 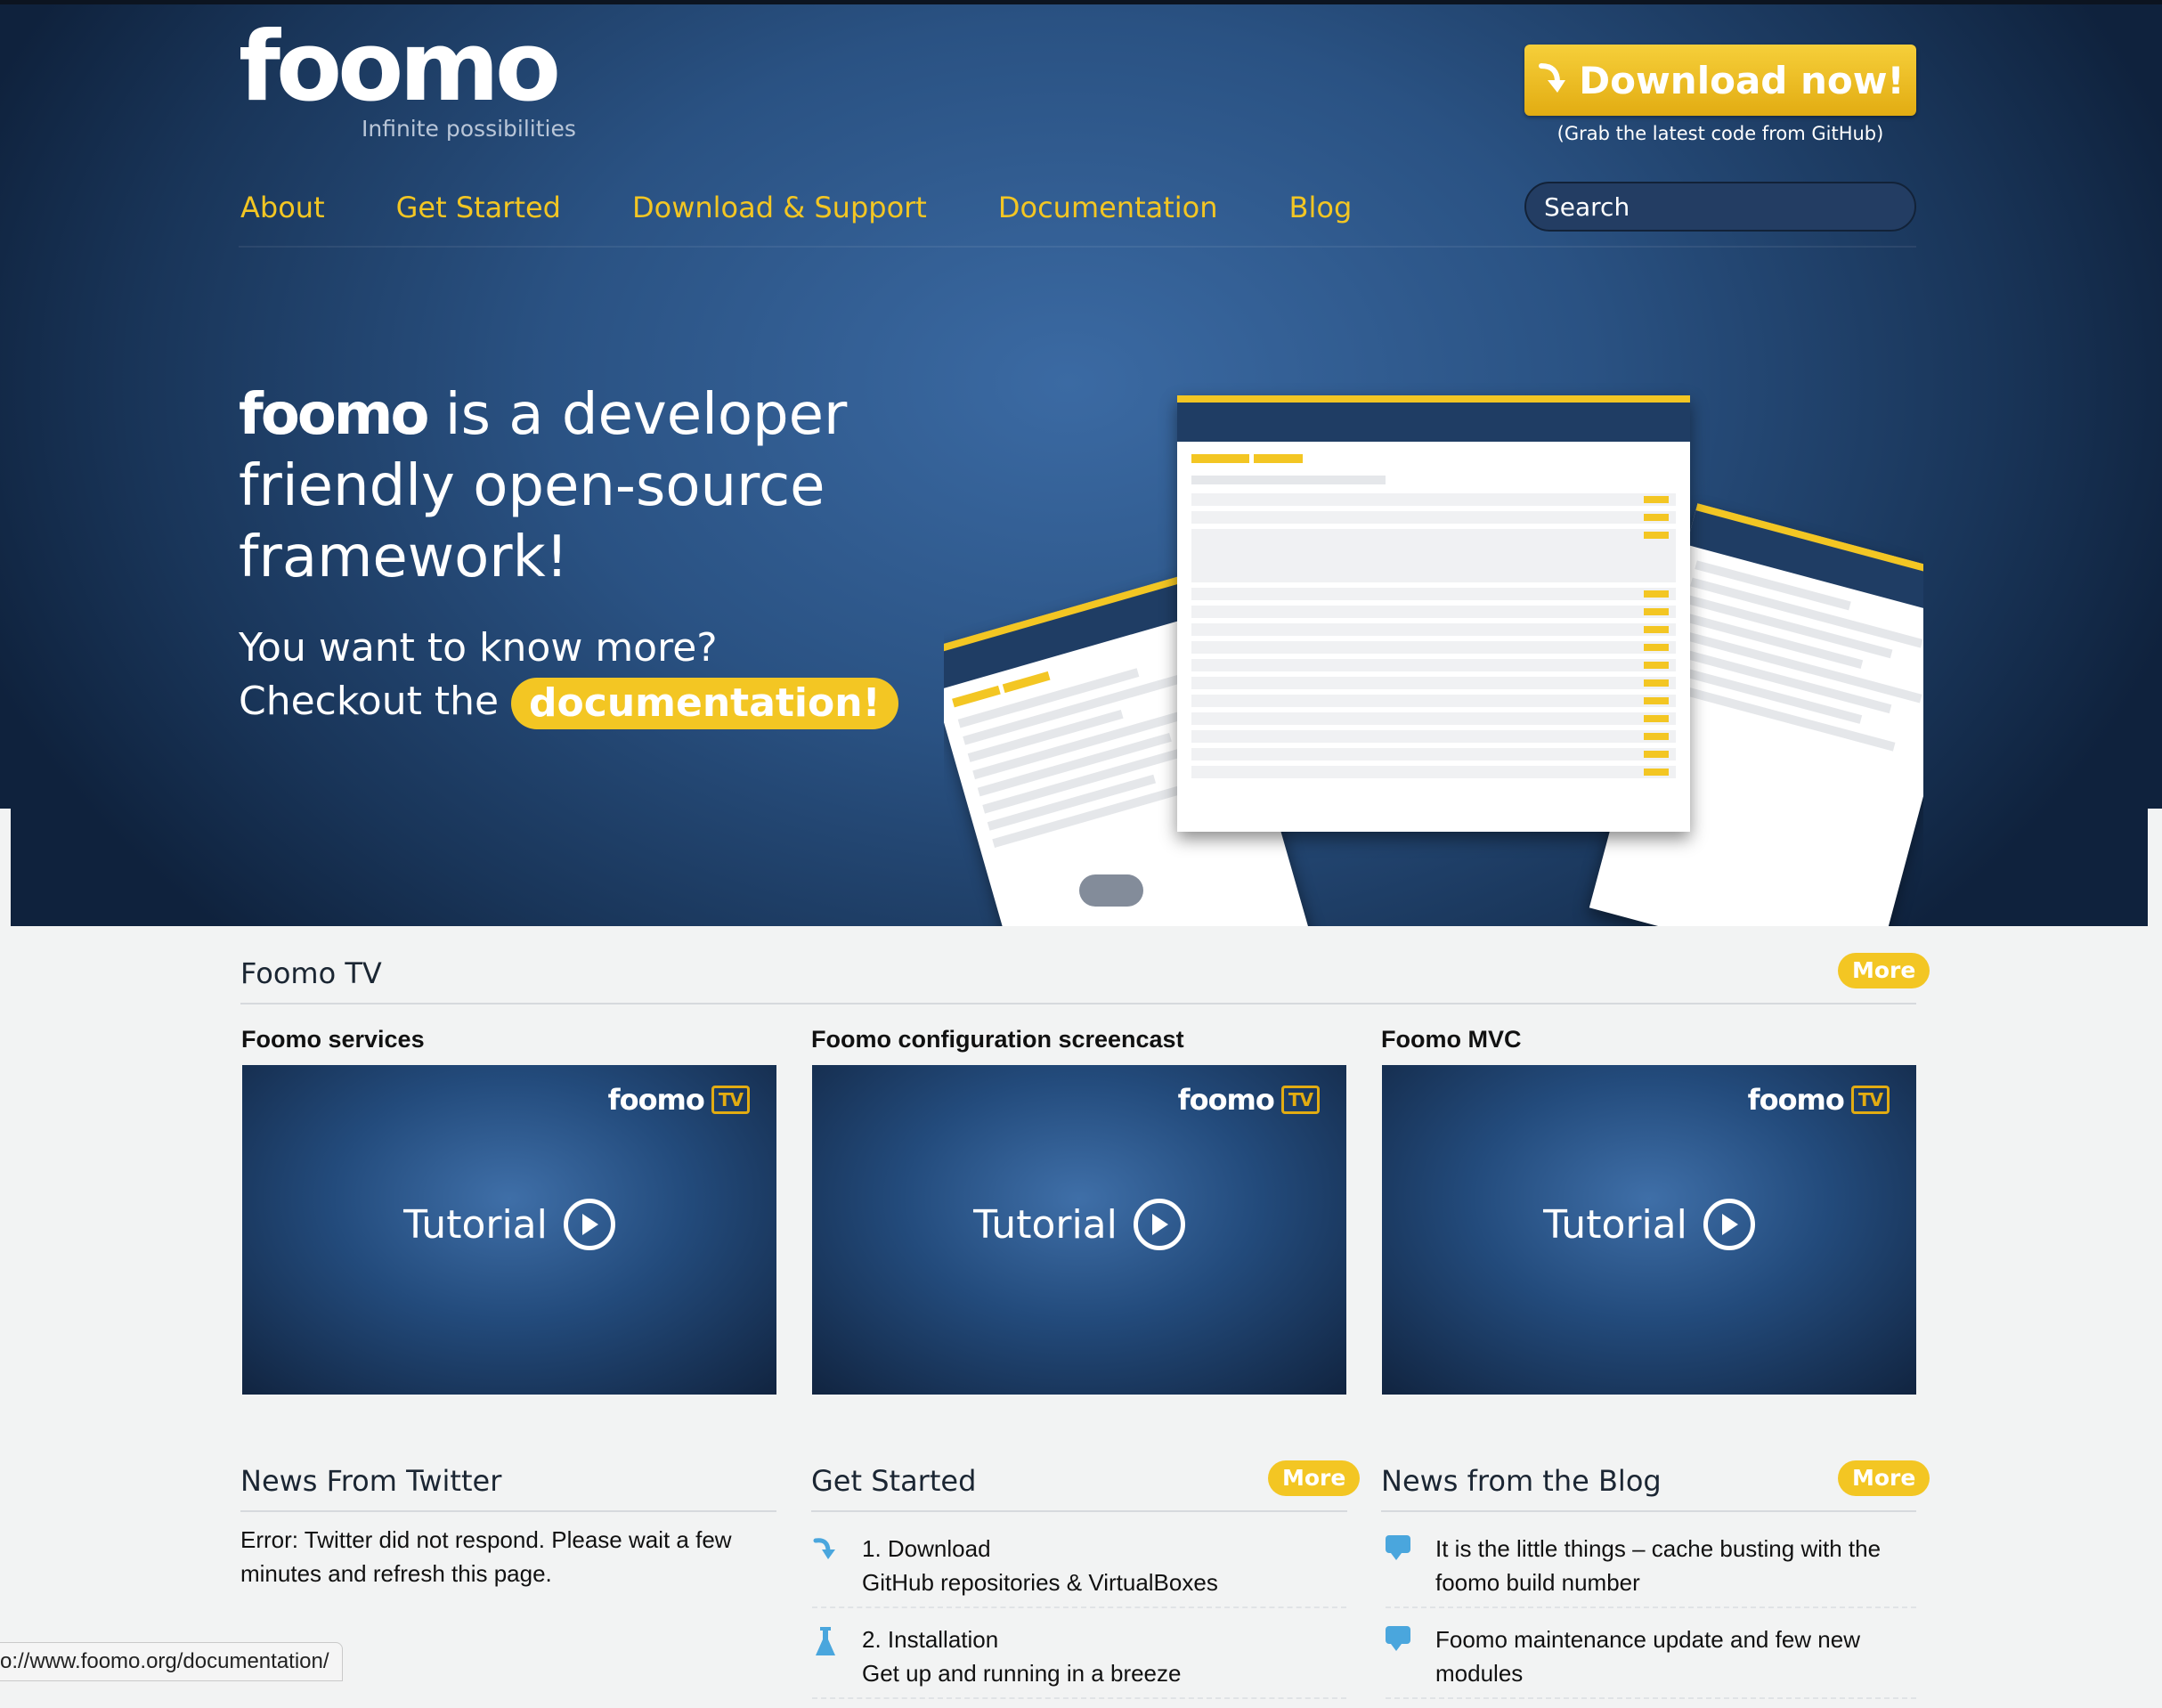 What do you see at coordinates (508, 1511) in the screenshot?
I see `twitter-divider` at bounding box center [508, 1511].